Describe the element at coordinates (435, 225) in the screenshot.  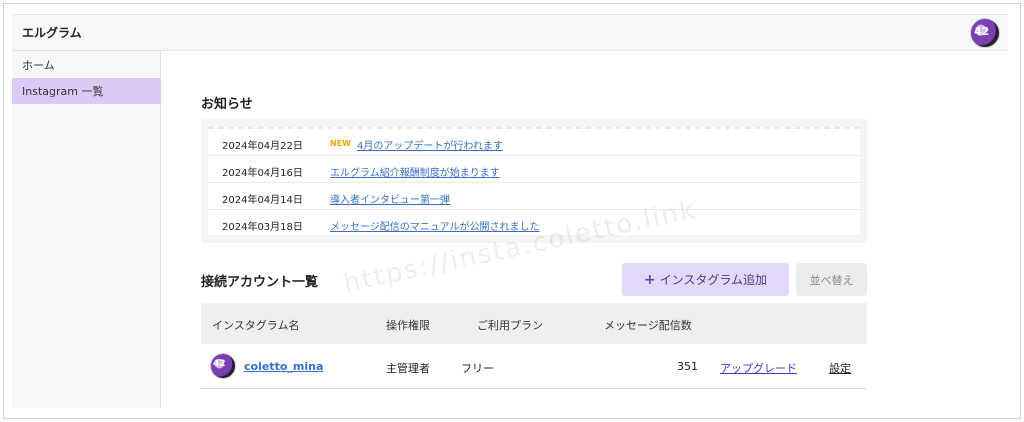
I see `notice-link: メッセージ配信のマニュアルが公開されました` at that location.